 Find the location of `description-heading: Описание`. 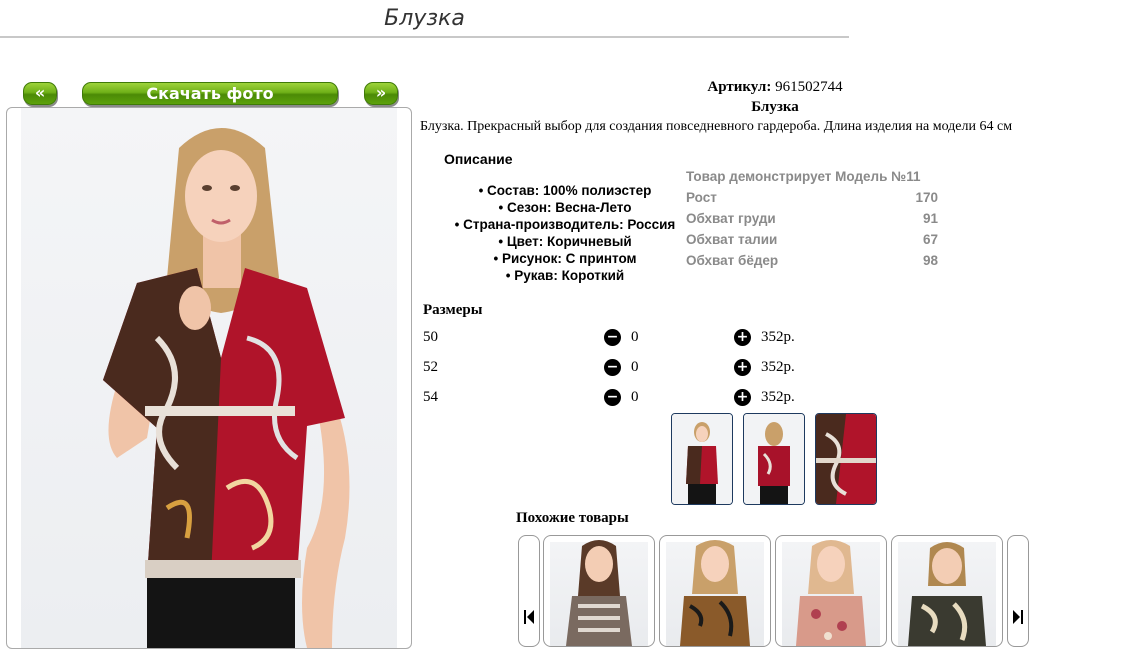

description-heading: Описание is located at coordinates (478, 159).